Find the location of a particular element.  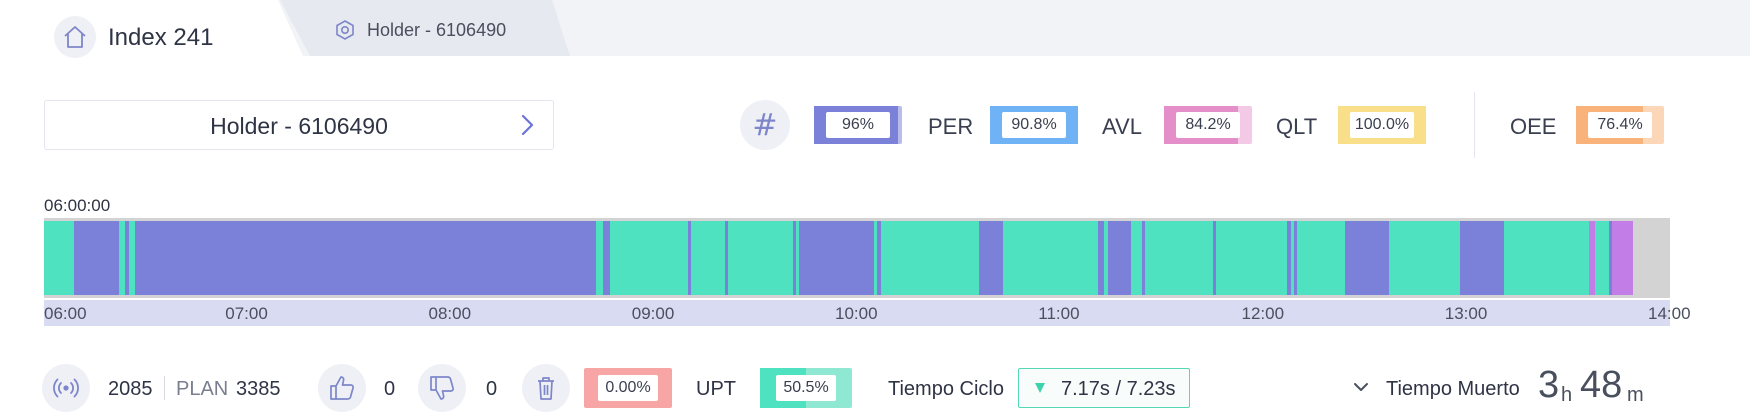

tab-holder-label: Holder - 6106490 is located at coordinates (436, 30).